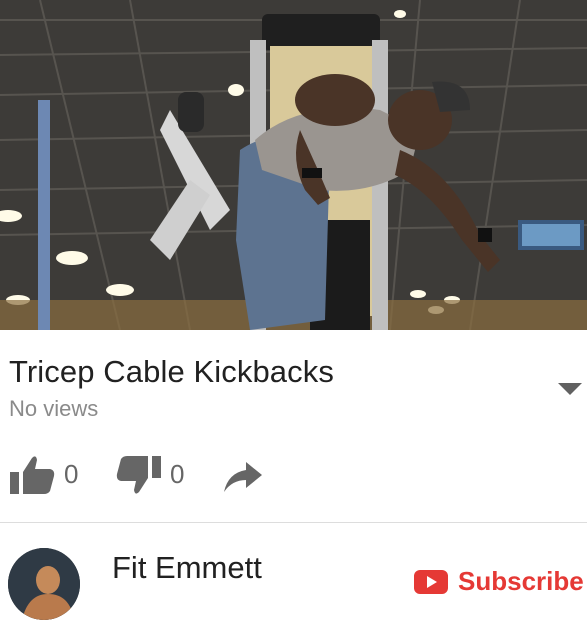 The width and height of the screenshot is (587, 620). I want to click on like-count: 0, so click(71, 474).